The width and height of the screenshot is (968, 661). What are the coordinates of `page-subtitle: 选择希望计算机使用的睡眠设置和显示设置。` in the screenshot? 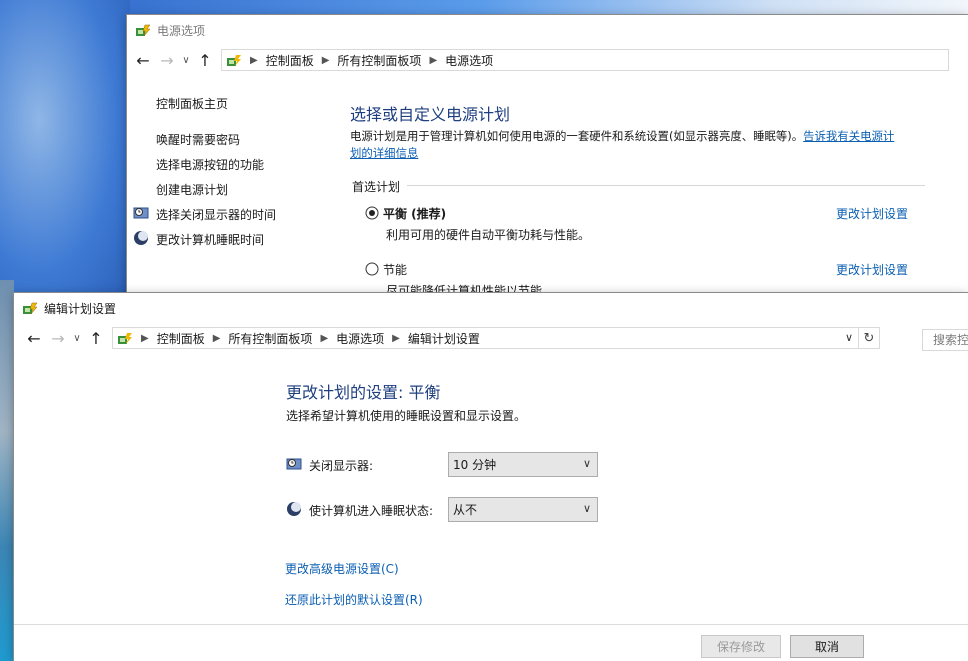 It's located at (406, 416).